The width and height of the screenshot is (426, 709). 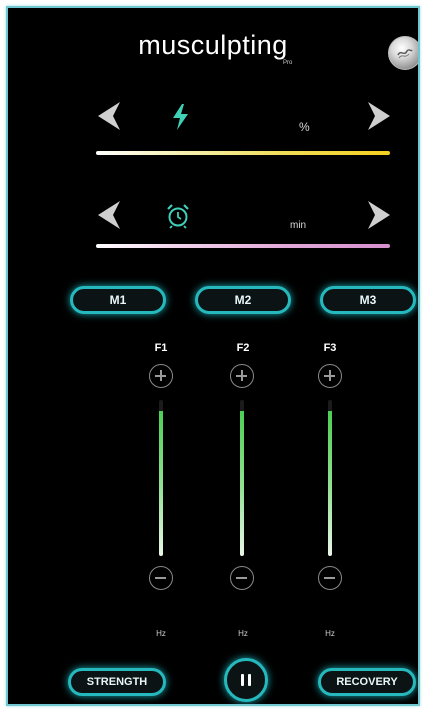 I want to click on channel-f3-slider, so click(x=330, y=478).